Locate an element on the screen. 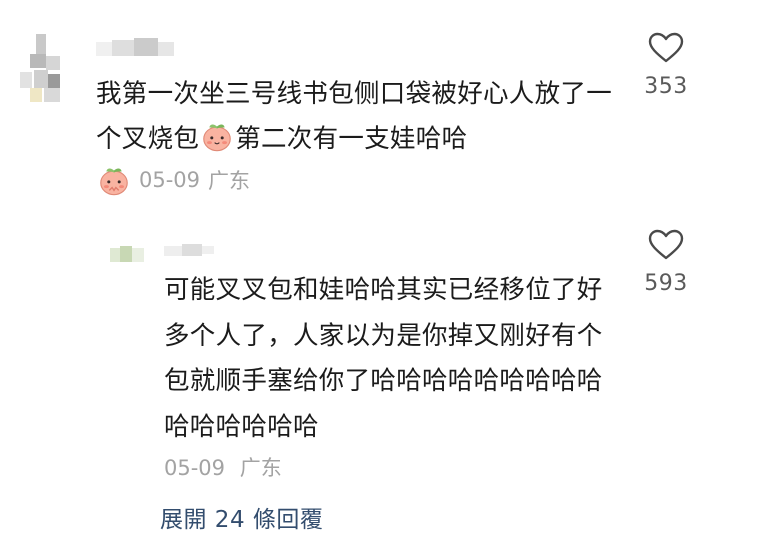  reply-username is located at coordinates (190, 252).